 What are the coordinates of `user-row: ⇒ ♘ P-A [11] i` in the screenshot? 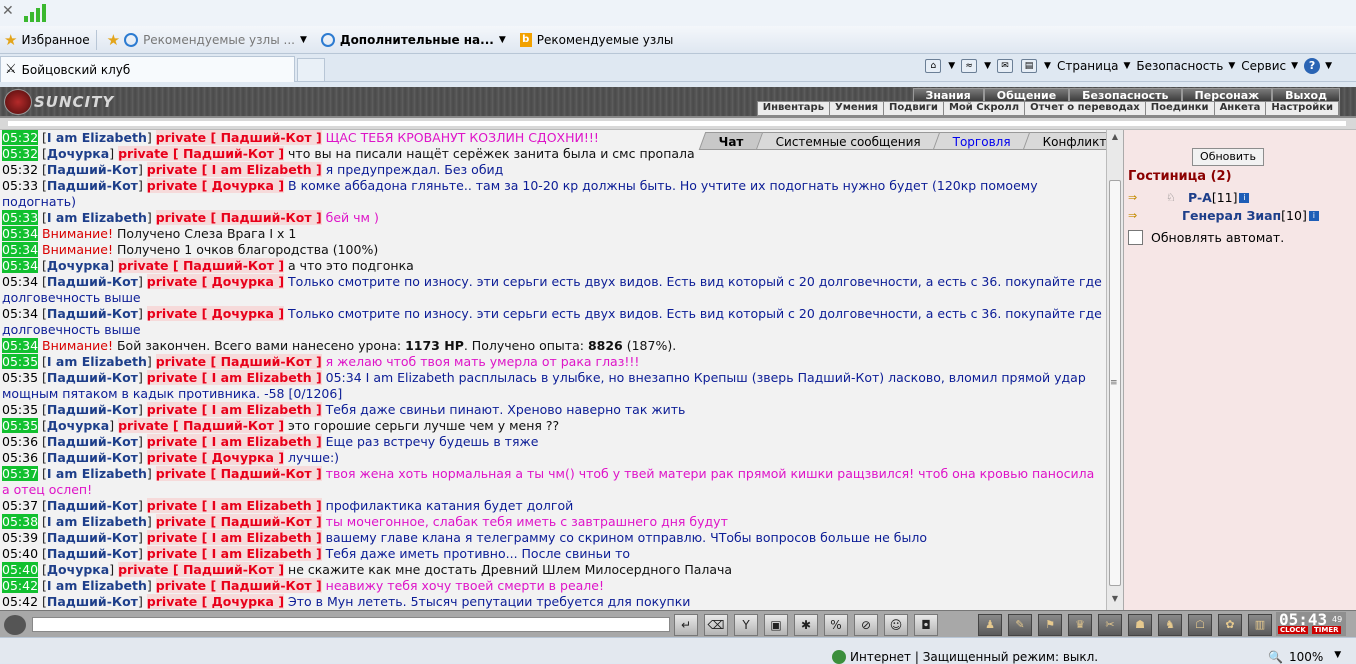 It's located at (1189, 197).